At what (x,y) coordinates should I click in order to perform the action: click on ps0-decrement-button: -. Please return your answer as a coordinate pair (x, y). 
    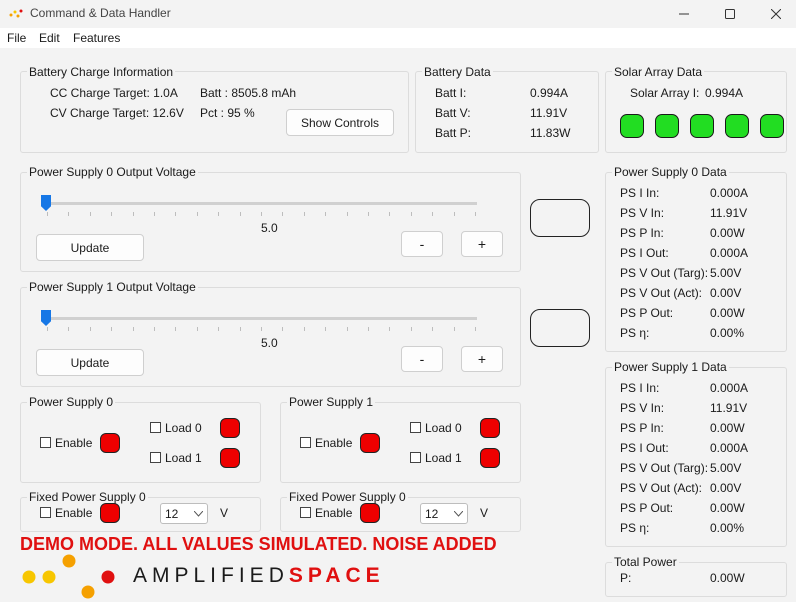
    Looking at the image, I should click on (422, 244).